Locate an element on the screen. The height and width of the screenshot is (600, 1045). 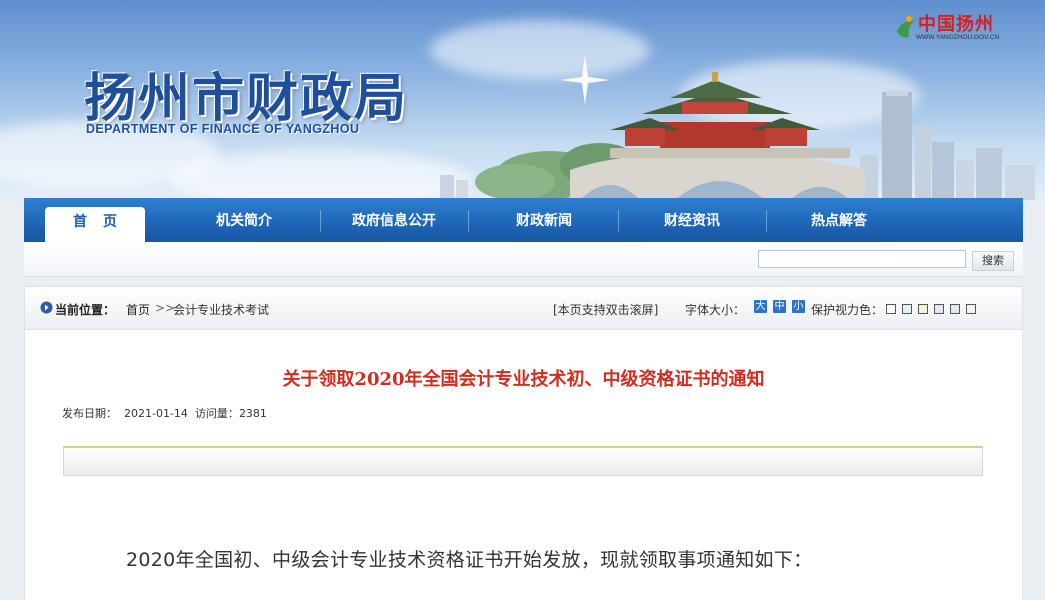
eye-protect-label: 保护视力色： is located at coordinates (847, 310).